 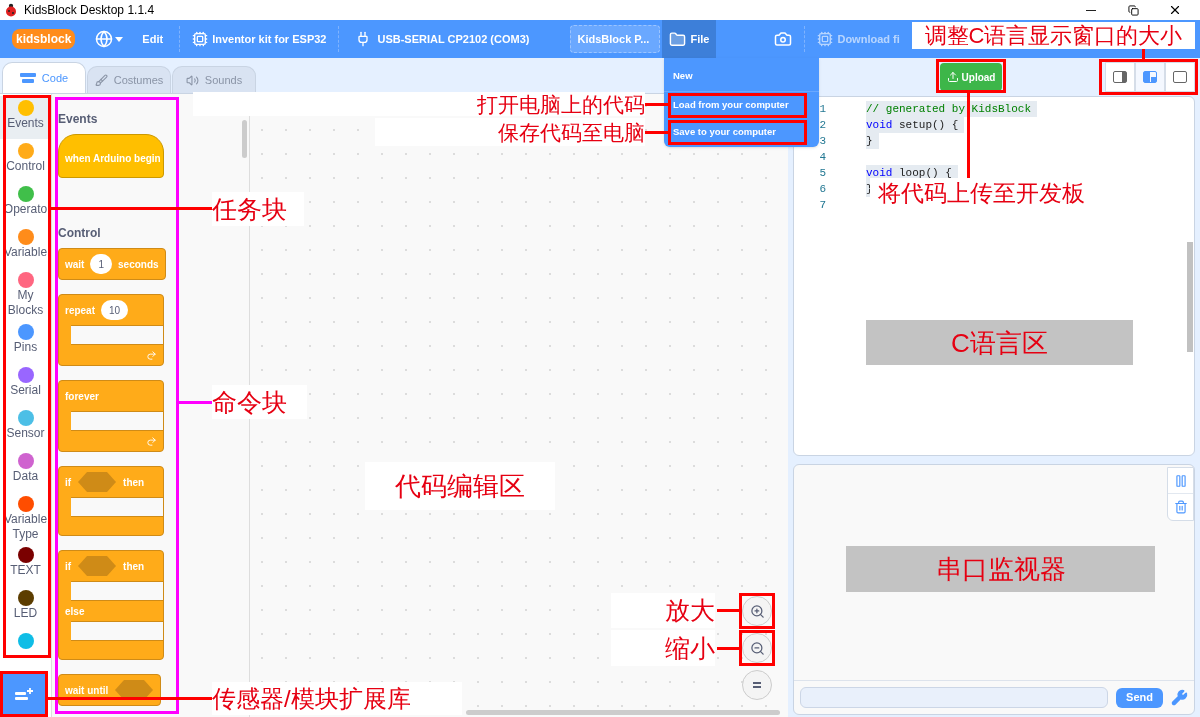 What do you see at coordinates (952, 77) in the screenshot?
I see `upload-icon` at bounding box center [952, 77].